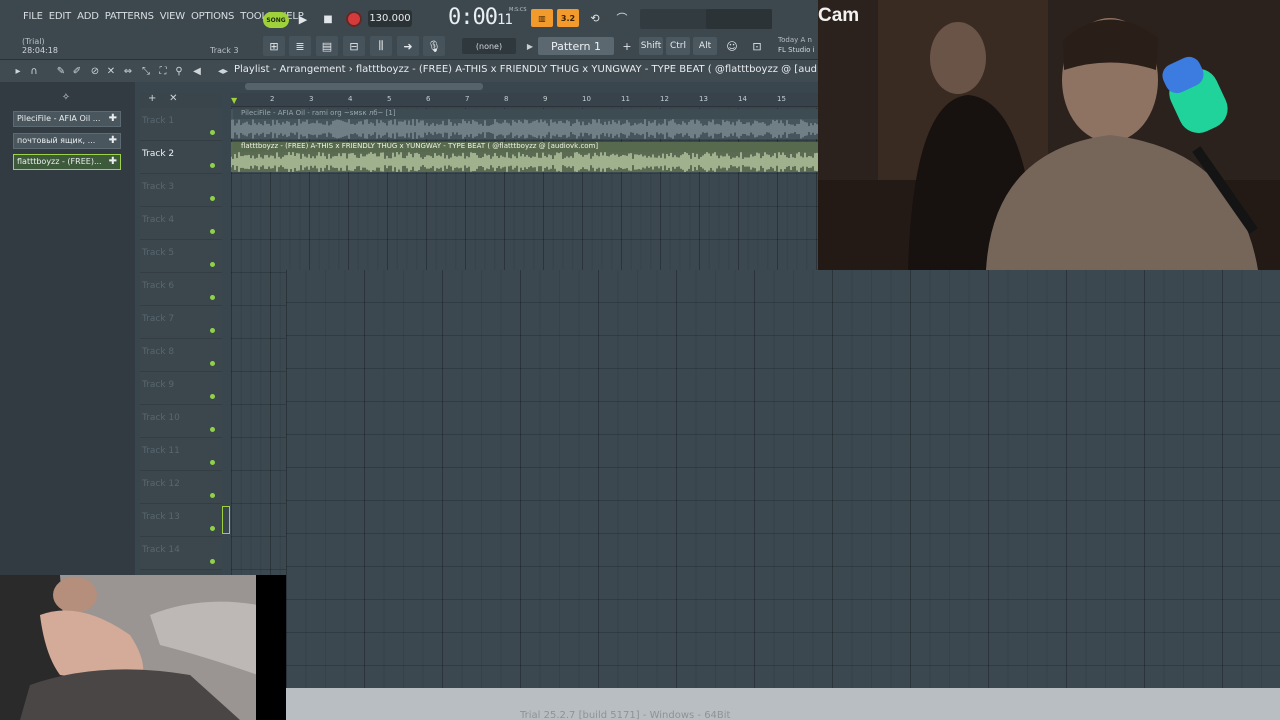  Describe the element at coordinates (146, 71) in the screenshot. I see `slice-tool: ⤡` at that location.